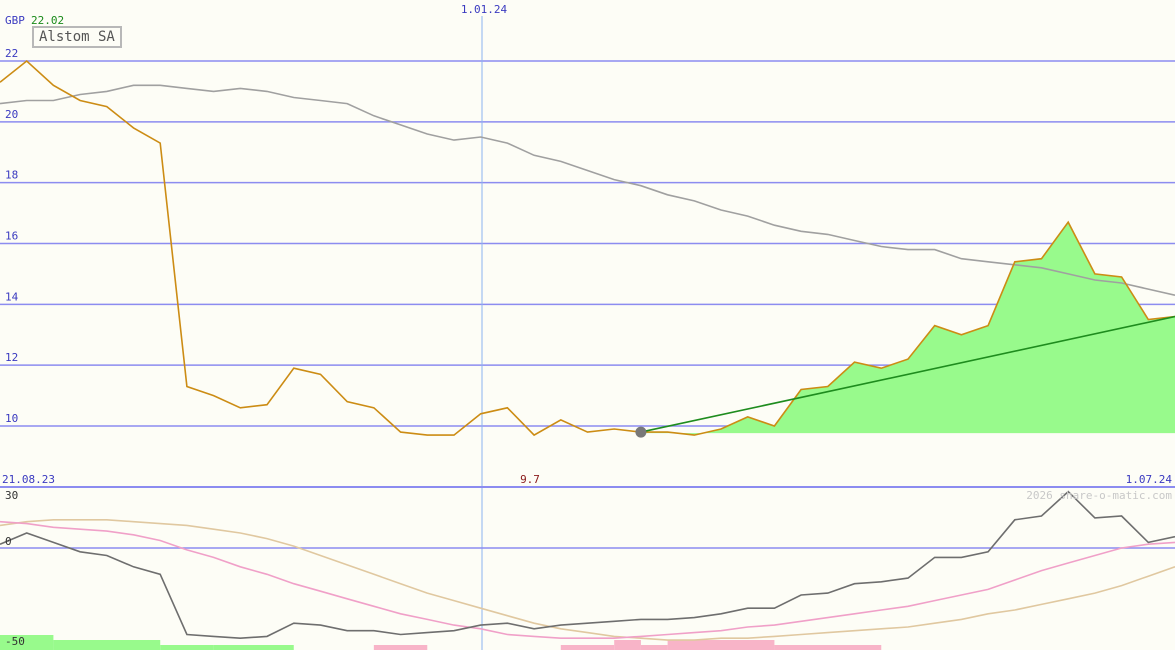  Describe the element at coordinates (484, 9) in the screenshot. I see `date-label-middle: 1.01.24` at that location.